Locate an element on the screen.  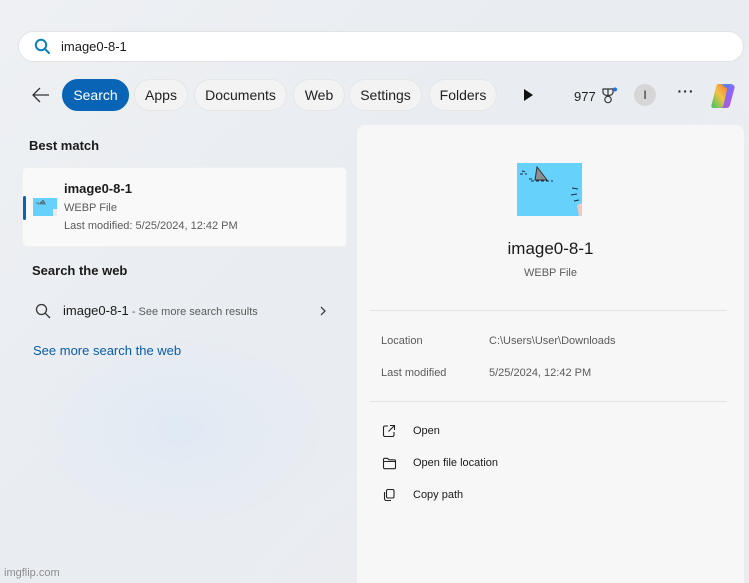
open-file-location-label: Open file location is located at coordinates (455, 463).